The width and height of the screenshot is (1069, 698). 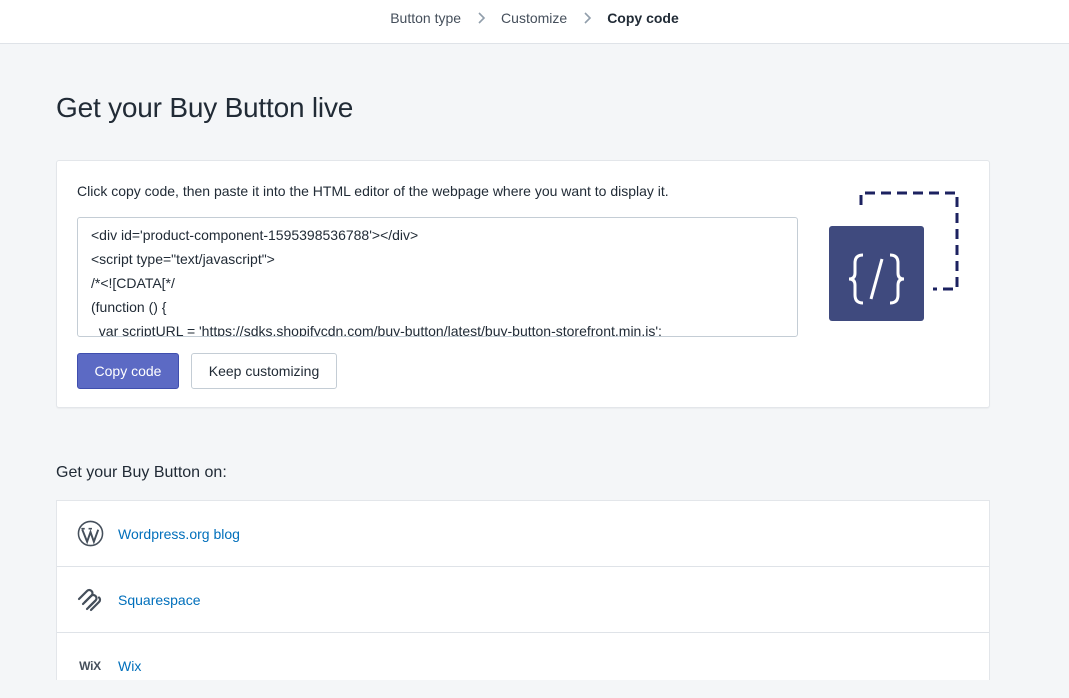 What do you see at coordinates (133, 283) in the screenshot?
I see `code-line: /*<![CDATA[*/` at bounding box center [133, 283].